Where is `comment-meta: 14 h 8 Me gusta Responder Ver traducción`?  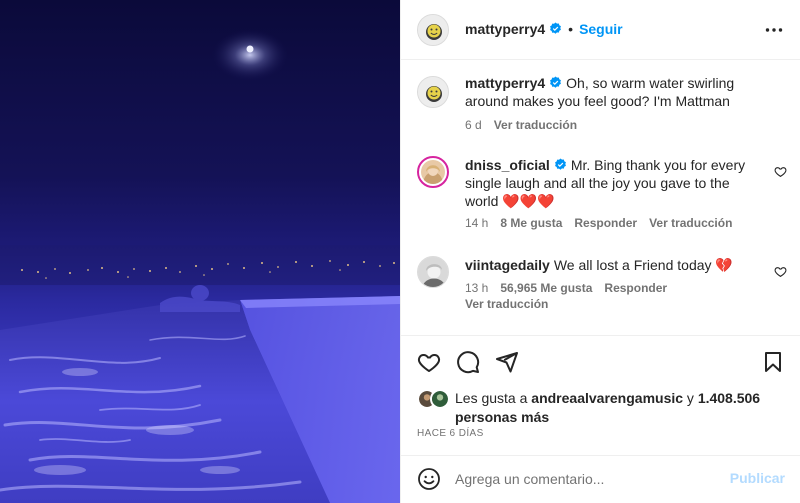
comment-meta: 14 h 8 Me gusta Responder Ver traducción is located at coordinates (604, 223).